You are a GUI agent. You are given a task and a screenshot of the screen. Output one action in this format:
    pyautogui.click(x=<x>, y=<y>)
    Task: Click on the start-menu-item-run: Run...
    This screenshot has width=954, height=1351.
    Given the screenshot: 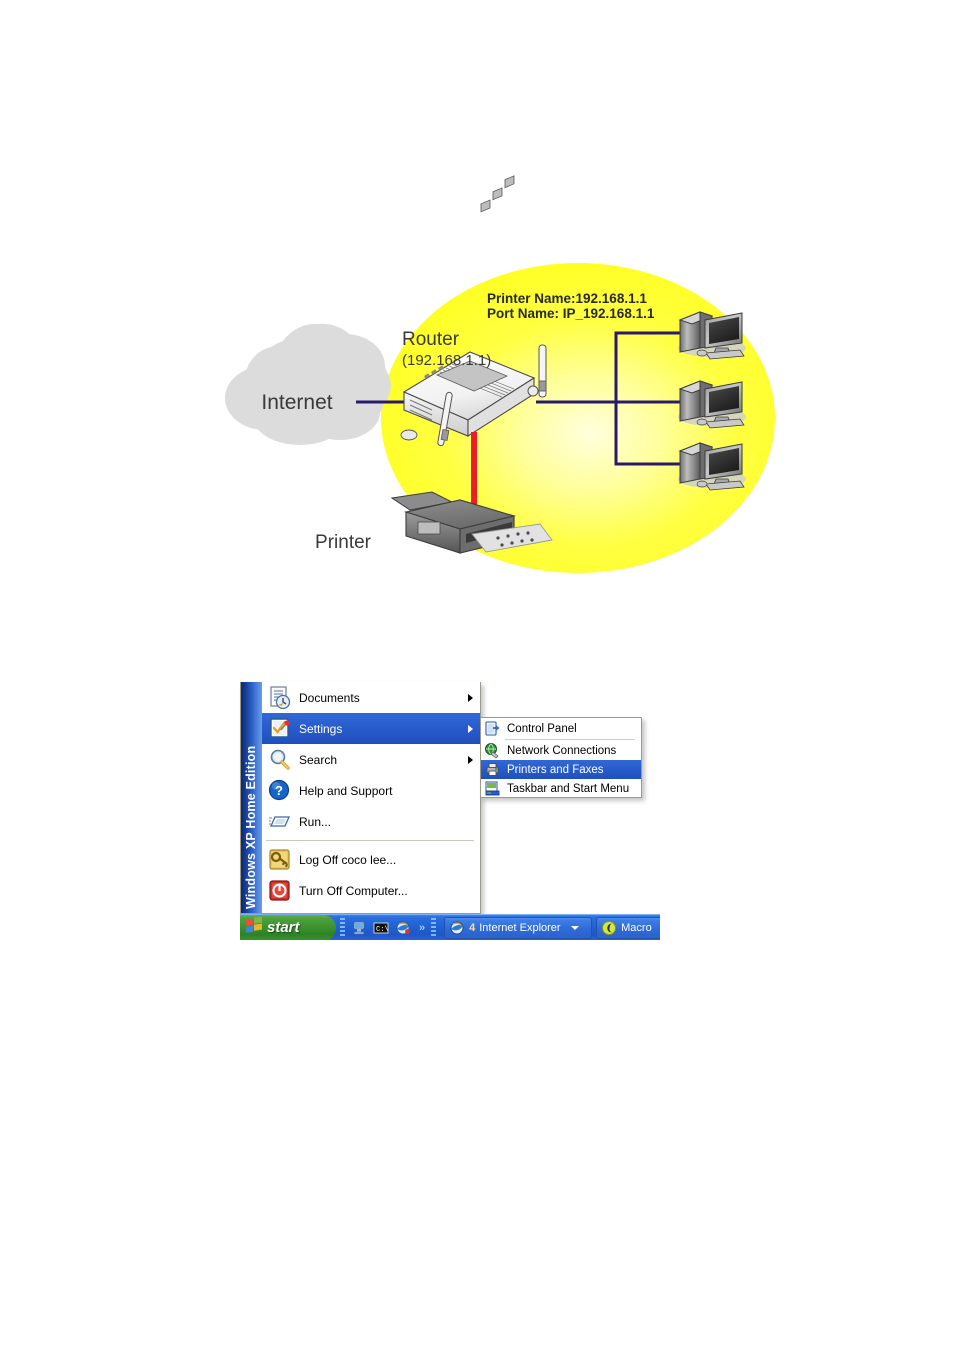 What is the action you would take?
    pyautogui.click(x=371, y=821)
    